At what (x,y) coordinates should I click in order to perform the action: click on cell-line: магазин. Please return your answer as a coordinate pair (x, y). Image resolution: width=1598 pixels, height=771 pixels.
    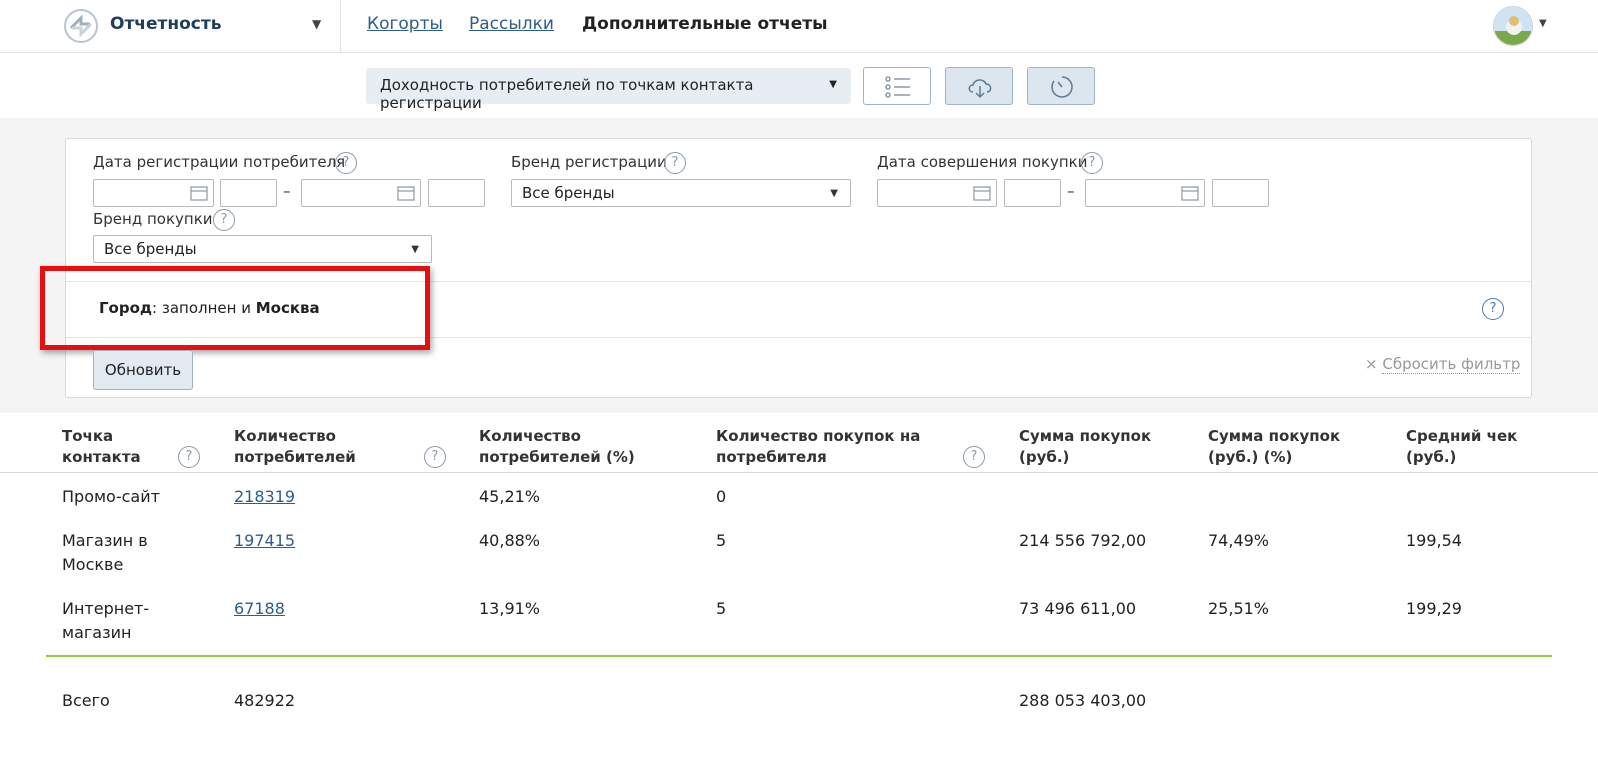
    Looking at the image, I should click on (97, 632).